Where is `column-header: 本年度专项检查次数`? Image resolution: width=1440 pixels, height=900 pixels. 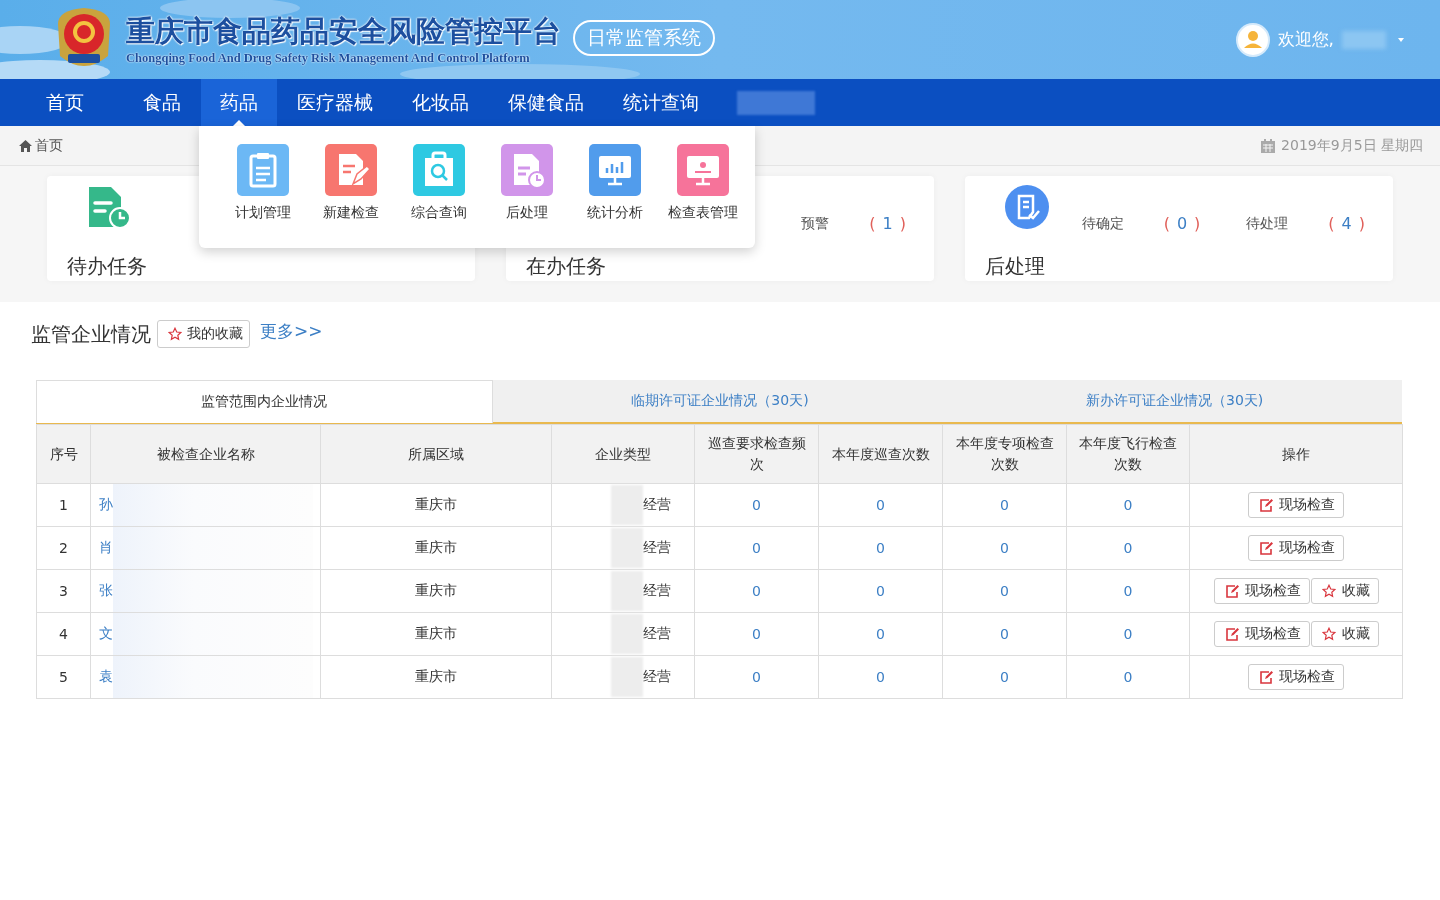 column-header: 本年度专项检查次数 is located at coordinates (1004, 454).